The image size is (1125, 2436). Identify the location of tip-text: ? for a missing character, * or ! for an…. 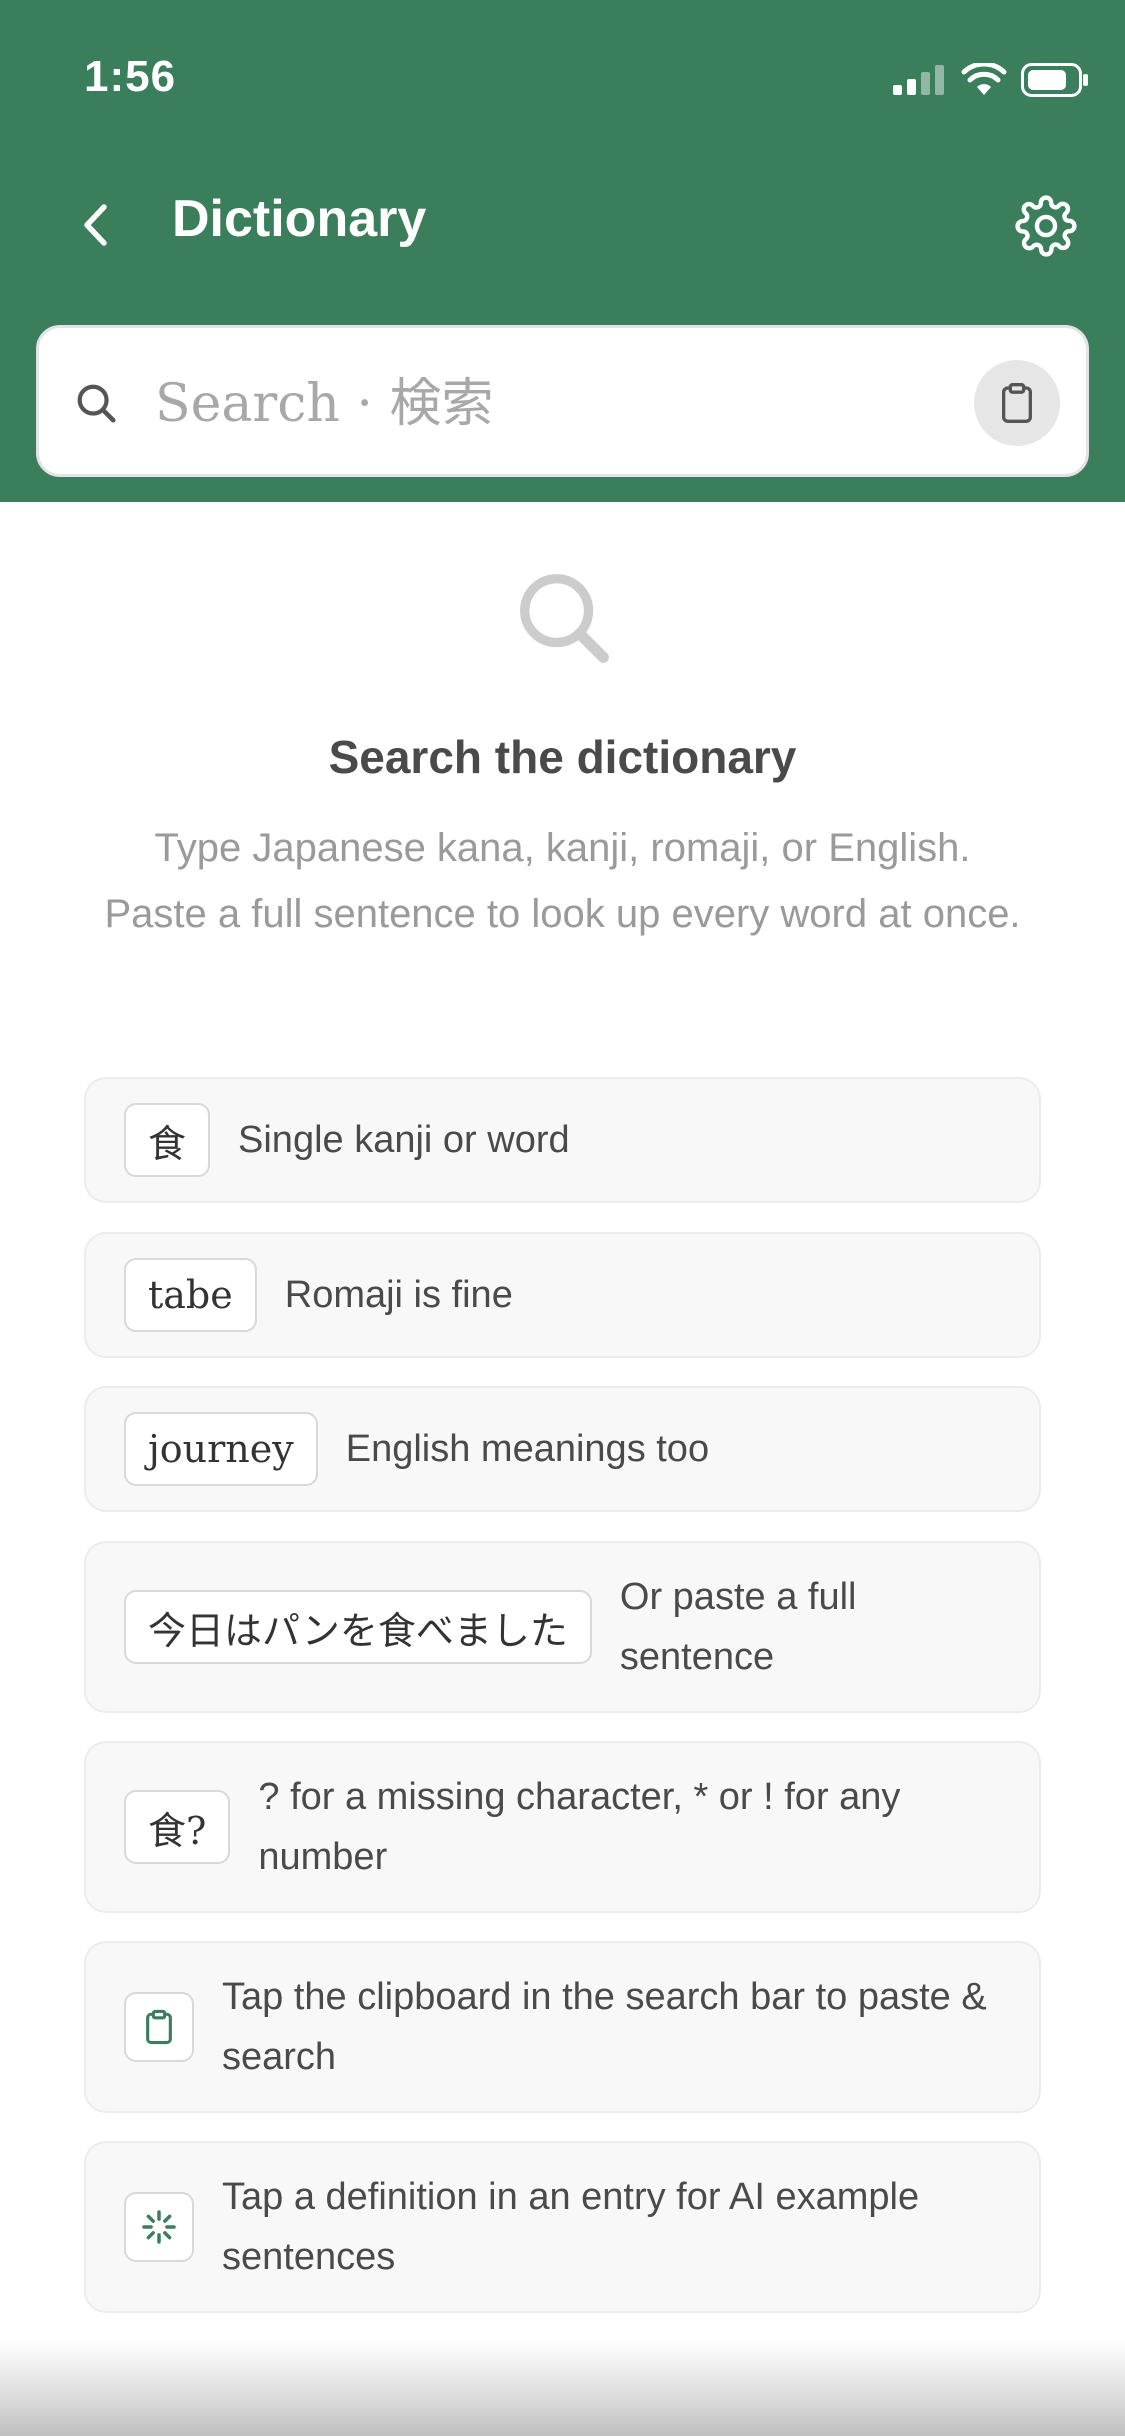
(579, 1827).